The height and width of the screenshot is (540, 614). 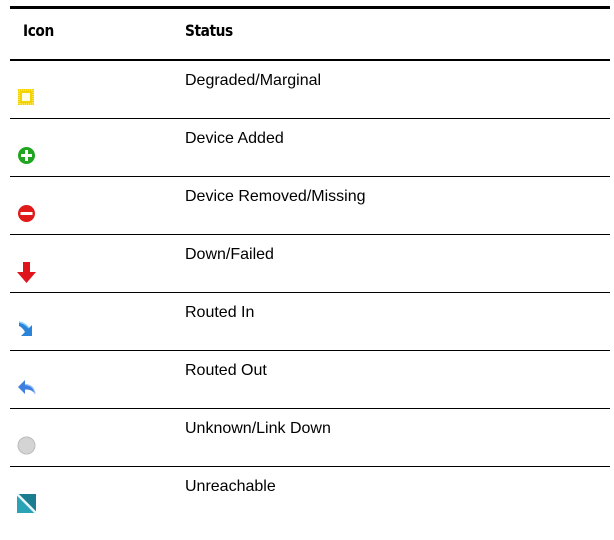 What do you see at coordinates (310, 34) in the screenshot?
I see `table-header: Icon Status` at bounding box center [310, 34].